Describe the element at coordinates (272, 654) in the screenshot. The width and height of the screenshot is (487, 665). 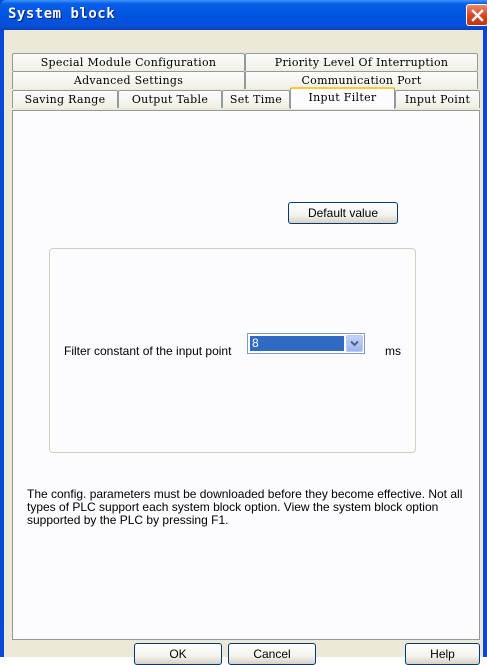
I see `cancel-button: Cancel` at that location.